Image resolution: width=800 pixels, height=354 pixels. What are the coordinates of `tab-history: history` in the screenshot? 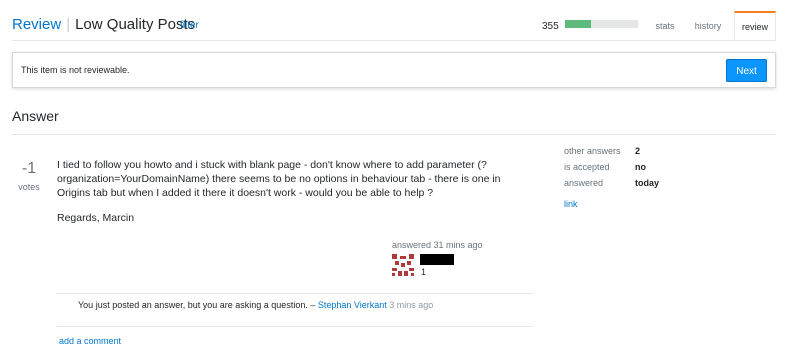 It's located at (708, 26).